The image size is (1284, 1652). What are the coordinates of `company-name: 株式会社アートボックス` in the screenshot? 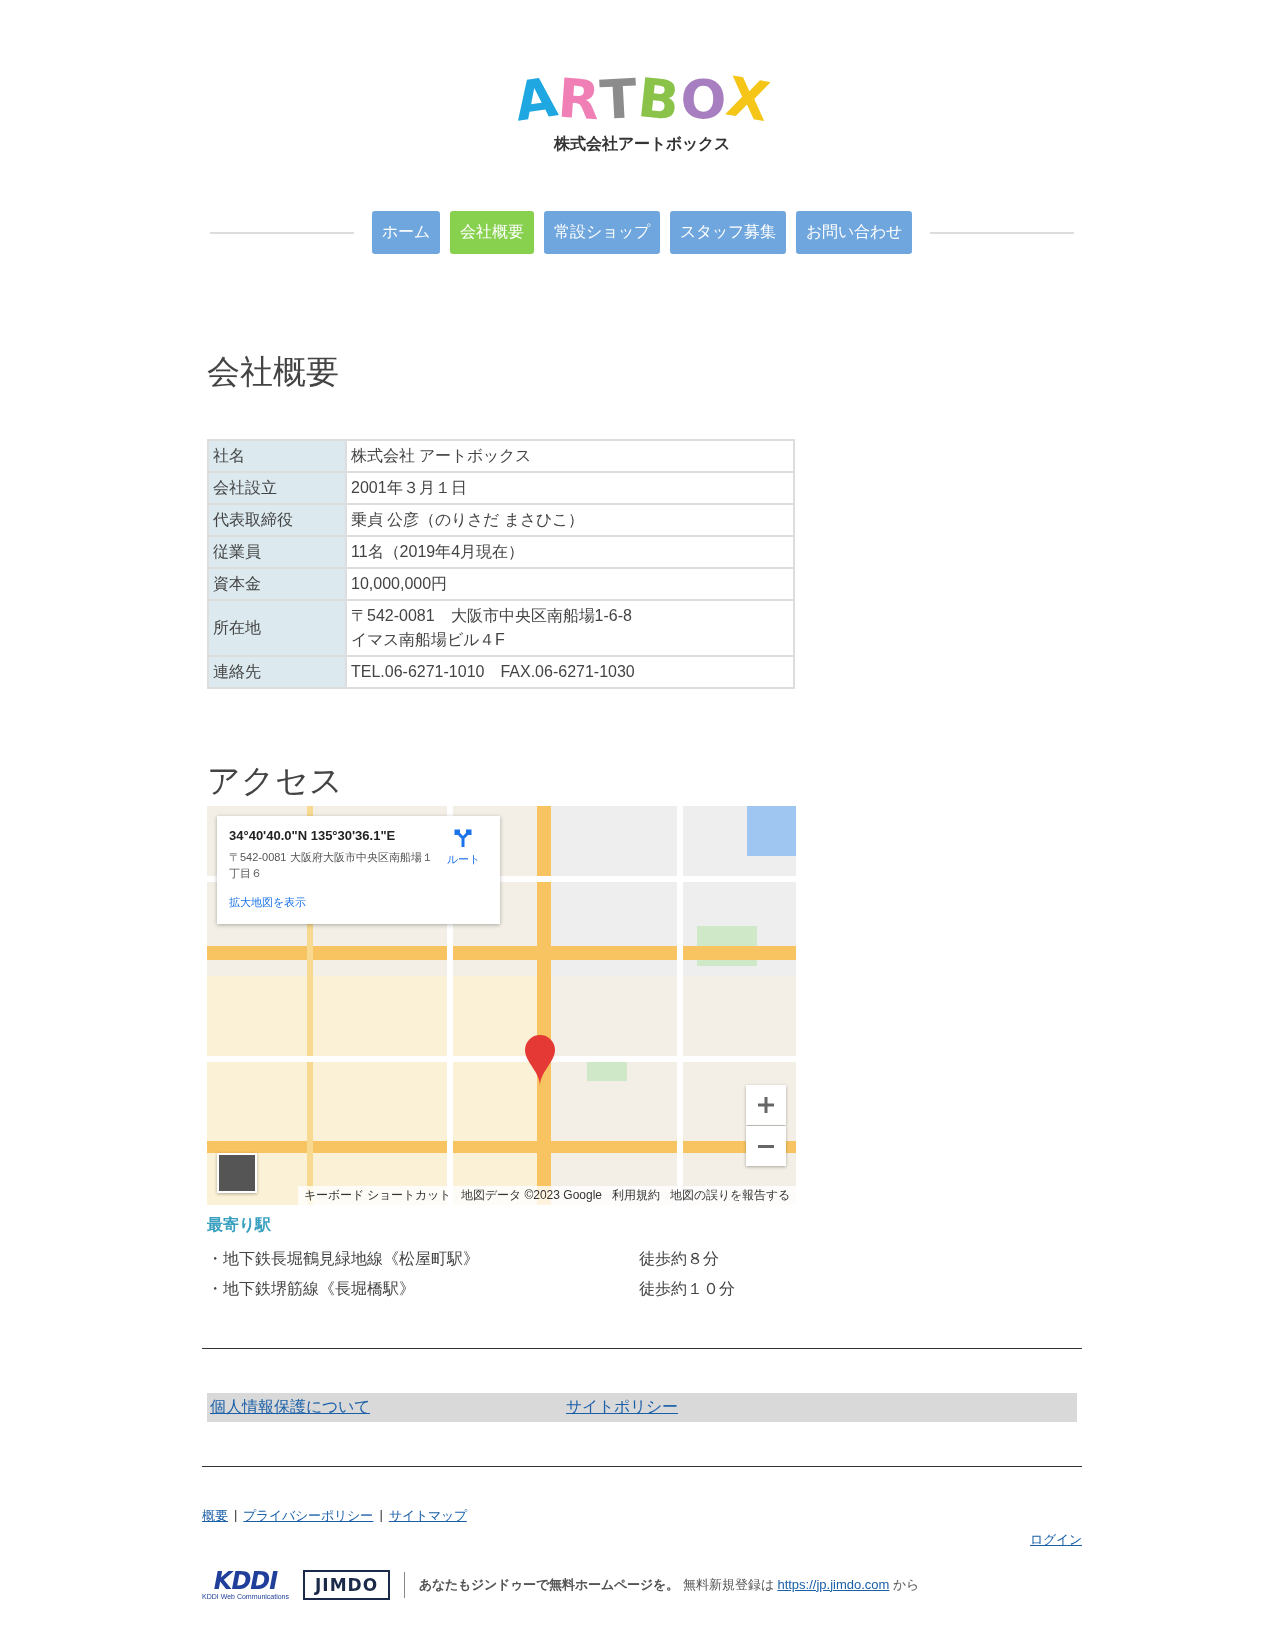 It's located at (642, 144).